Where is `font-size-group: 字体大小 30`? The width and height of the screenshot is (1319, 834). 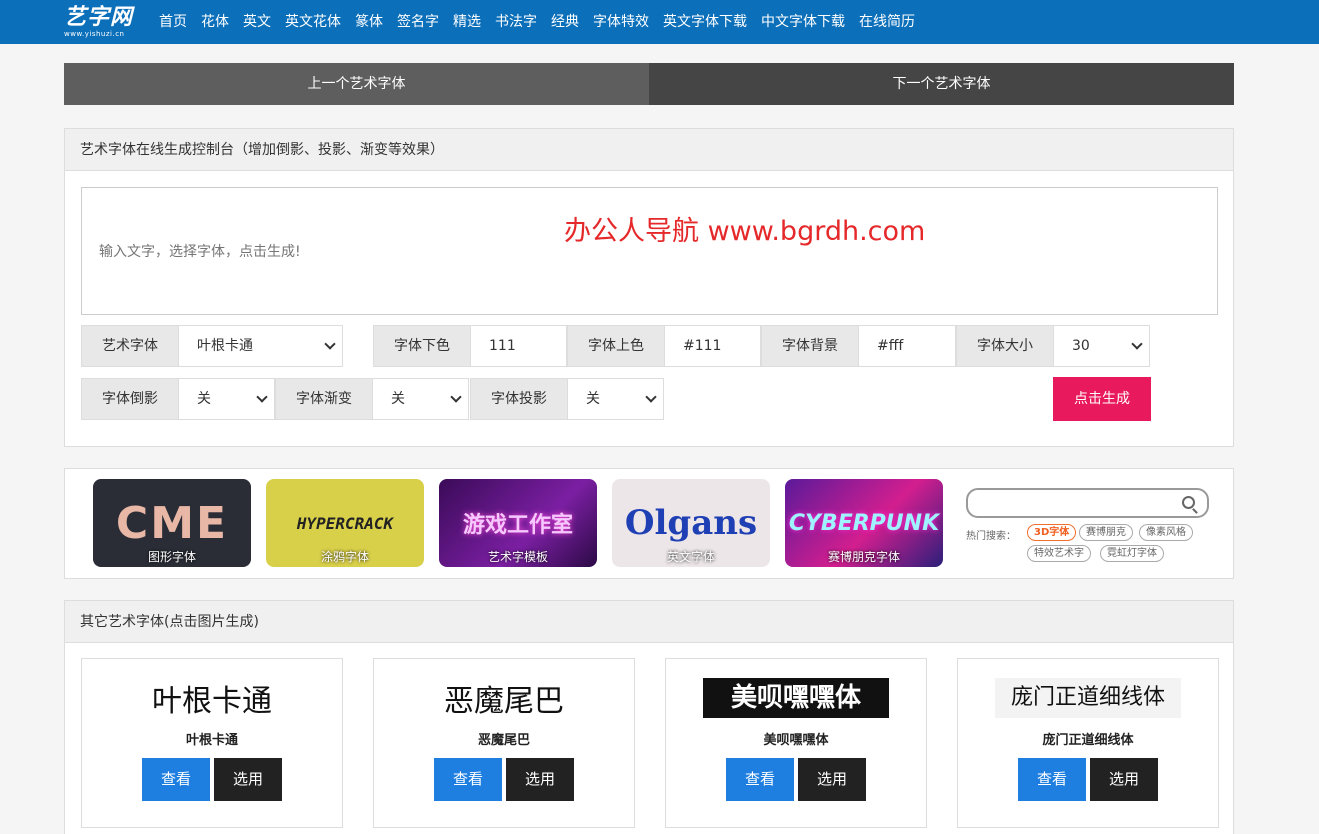 font-size-group: 字体大小 30 is located at coordinates (1053, 346).